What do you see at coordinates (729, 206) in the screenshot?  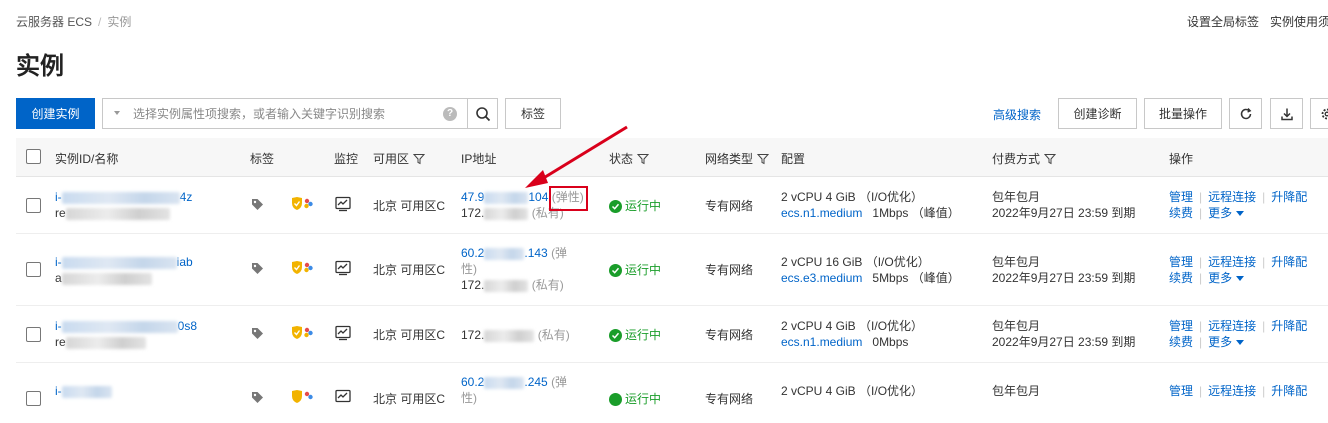 I see `network-cell: 专有网络` at bounding box center [729, 206].